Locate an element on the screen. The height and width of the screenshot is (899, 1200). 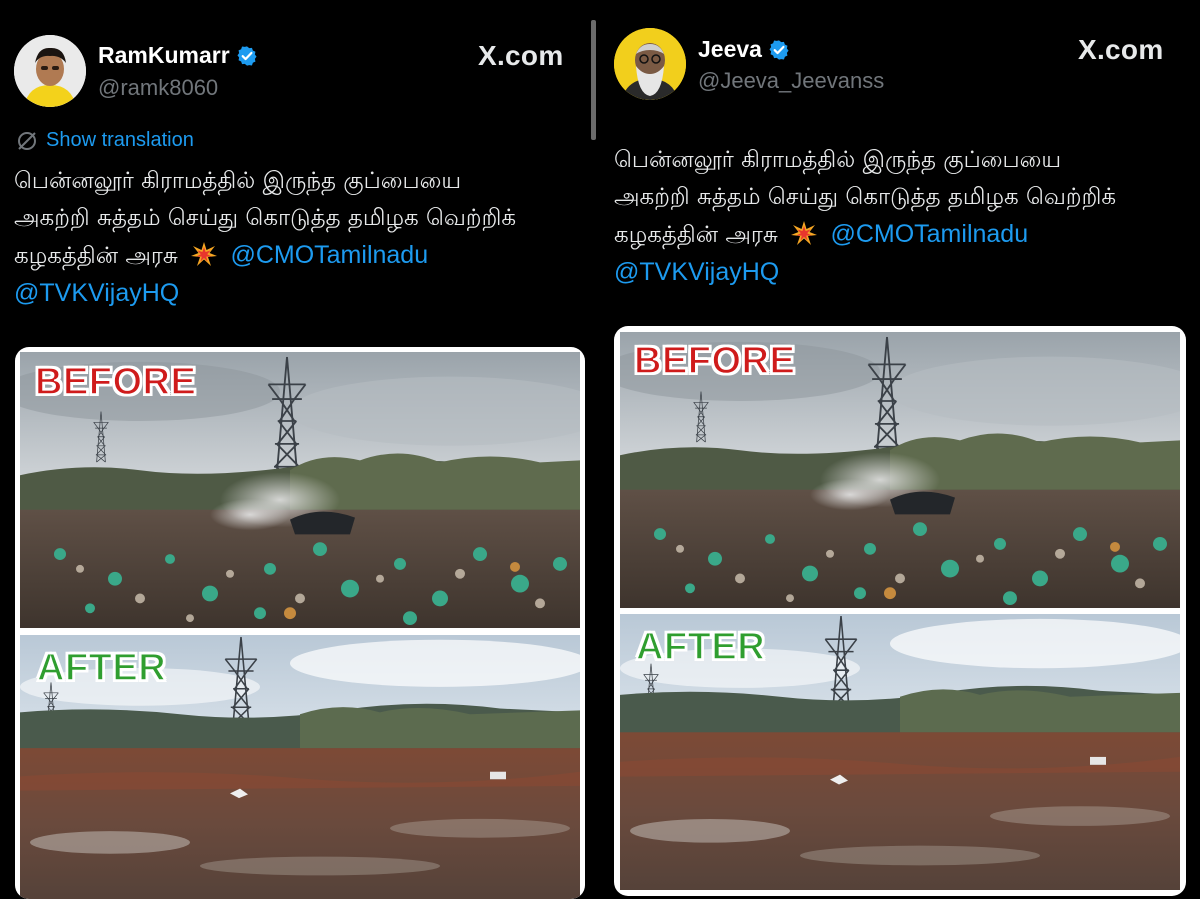
author-name-row: RamKumarr is located at coordinates (178, 55).